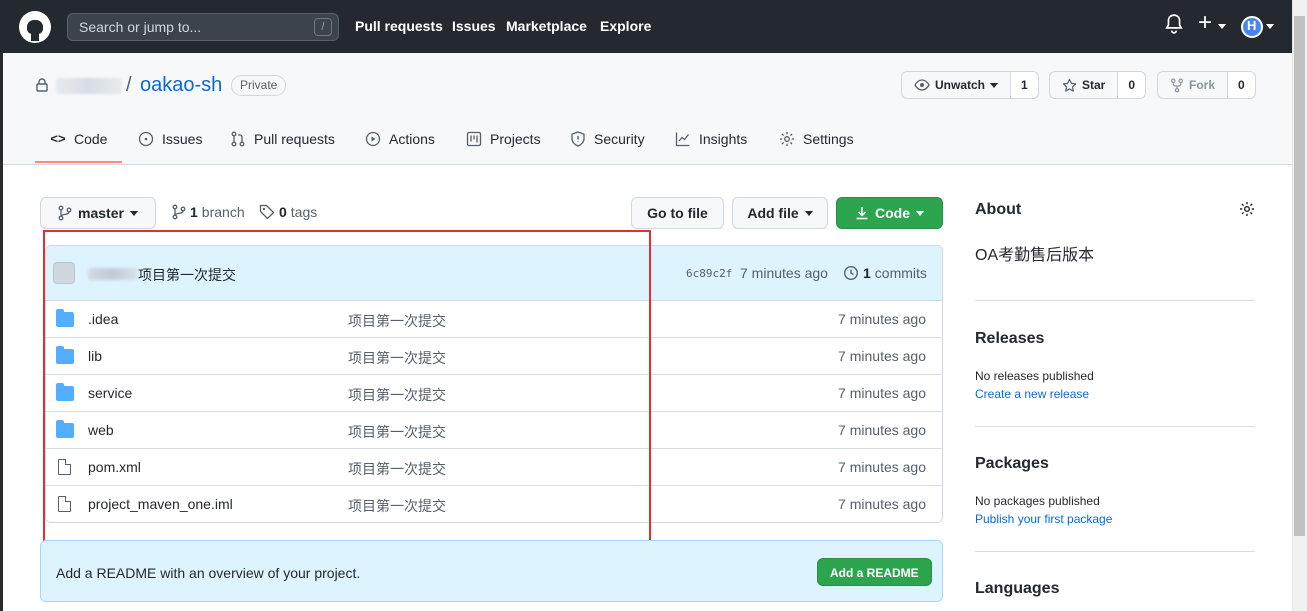 The width and height of the screenshot is (1307, 611). What do you see at coordinates (35, 27) in the screenshot?
I see `github-logo-icon` at bounding box center [35, 27].